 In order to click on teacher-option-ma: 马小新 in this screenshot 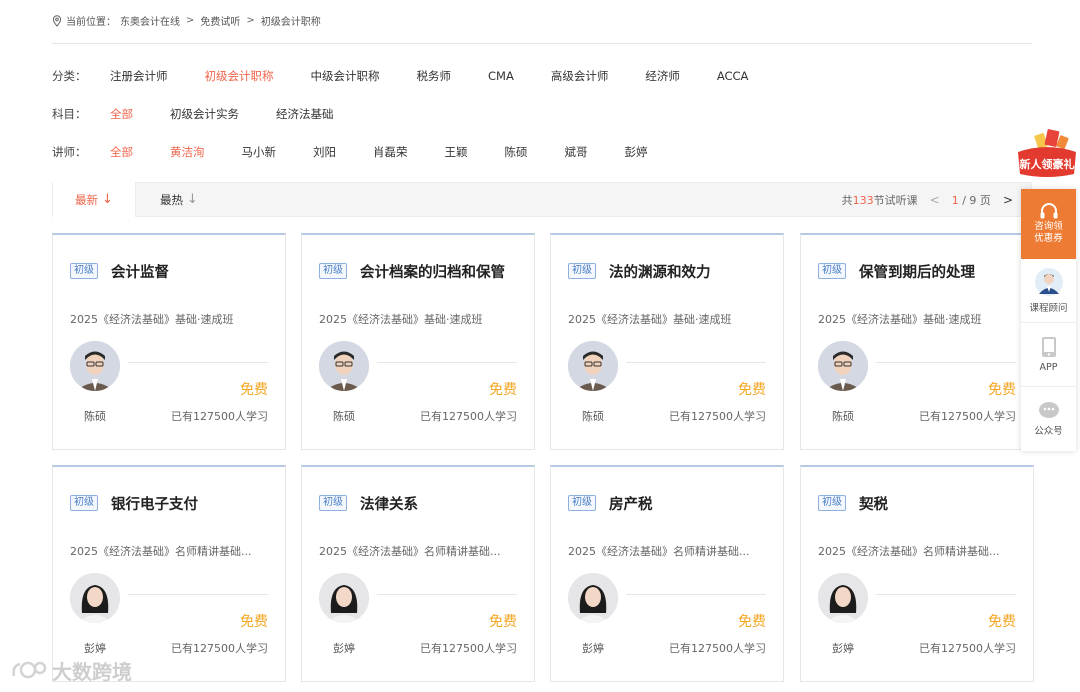, I will do `click(259, 152)`.